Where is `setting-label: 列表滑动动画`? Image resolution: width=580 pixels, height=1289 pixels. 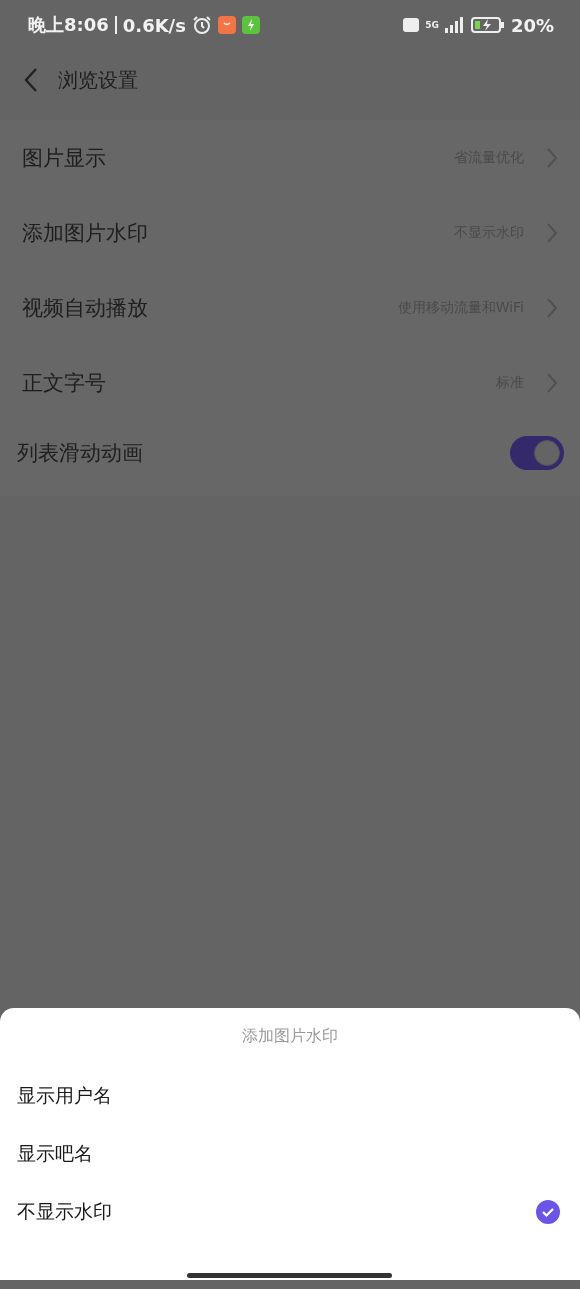
setting-label: 列表滑动动画 is located at coordinates (80, 453).